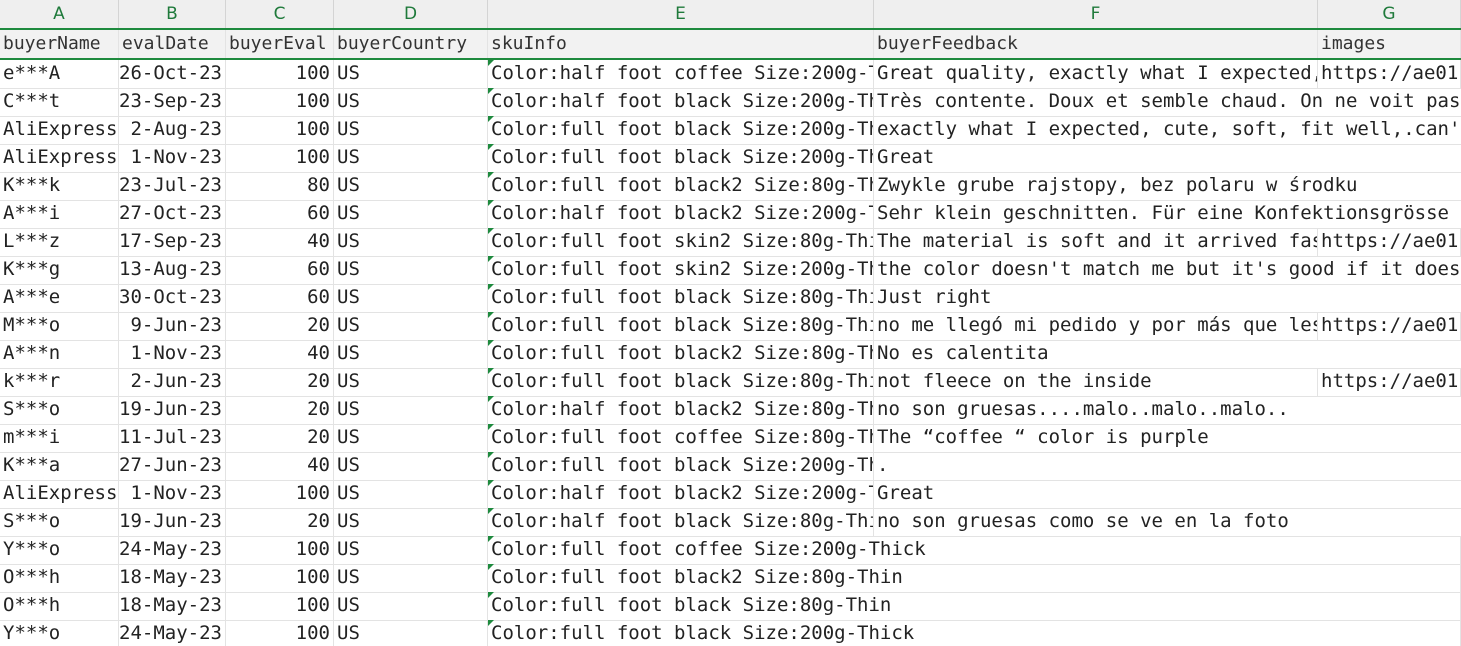 This screenshot has width=1461, height=646. Describe the element at coordinates (681, 438) in the screenshot. I see `cell-sku: Color:full foot coffee Size:80g-Thi` at that location.